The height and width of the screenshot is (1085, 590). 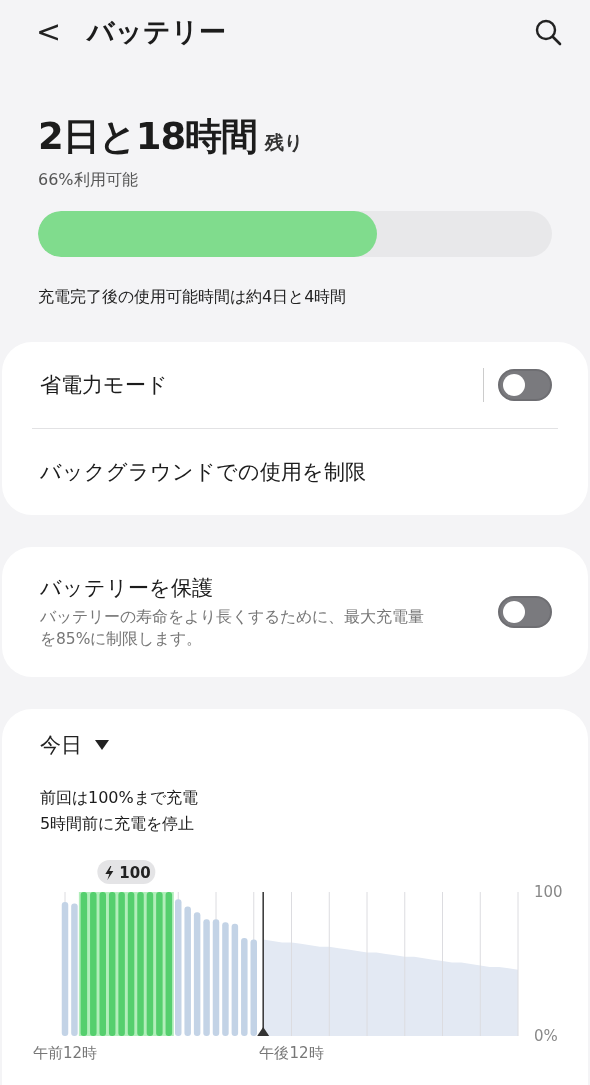 What do you see at coordinates (75, 745) in the screenshot?
I see `period-dropdown: 今日` at bounding box center [75, 745].